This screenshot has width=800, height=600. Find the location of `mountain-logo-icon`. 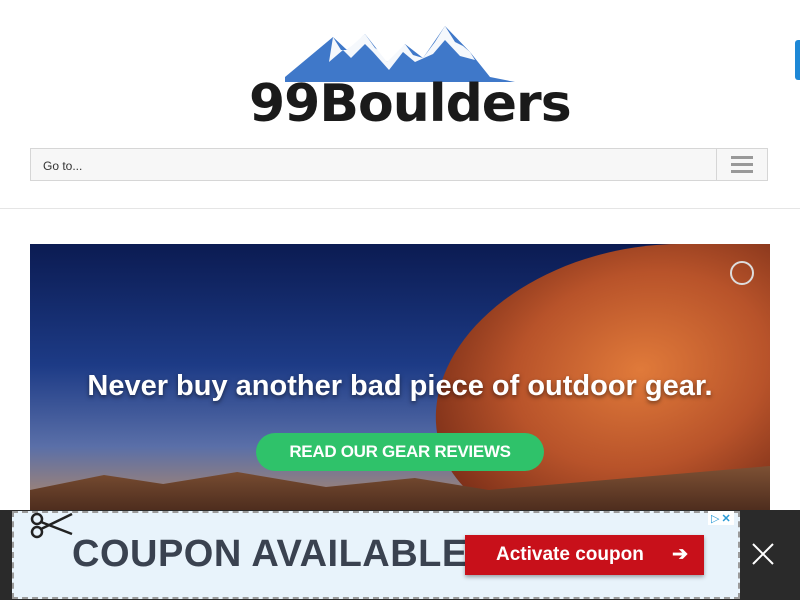

mountain-logo-icon is located at coordinates (400, 54).